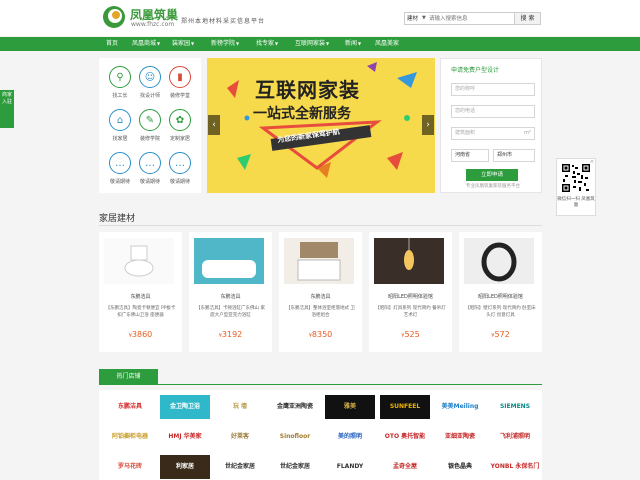  What do you see at coordinates (128, 376) in the screenshot?
I see `tab-hot-shops: 热门店铺` at bounding box center [128, 376].